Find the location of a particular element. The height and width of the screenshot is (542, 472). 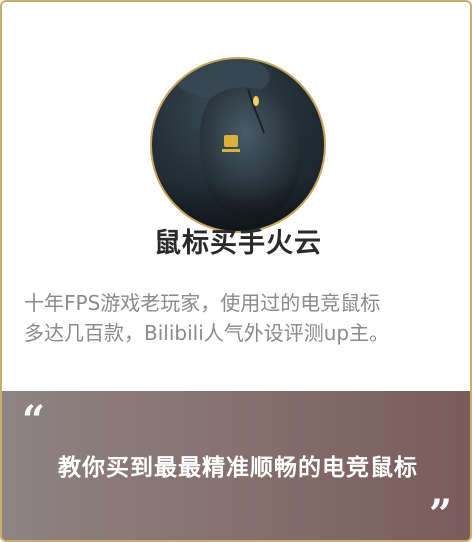

motto-text: 教你买到最最精准顺畅的电竞鼠标 is located at coordinates (238, 468).